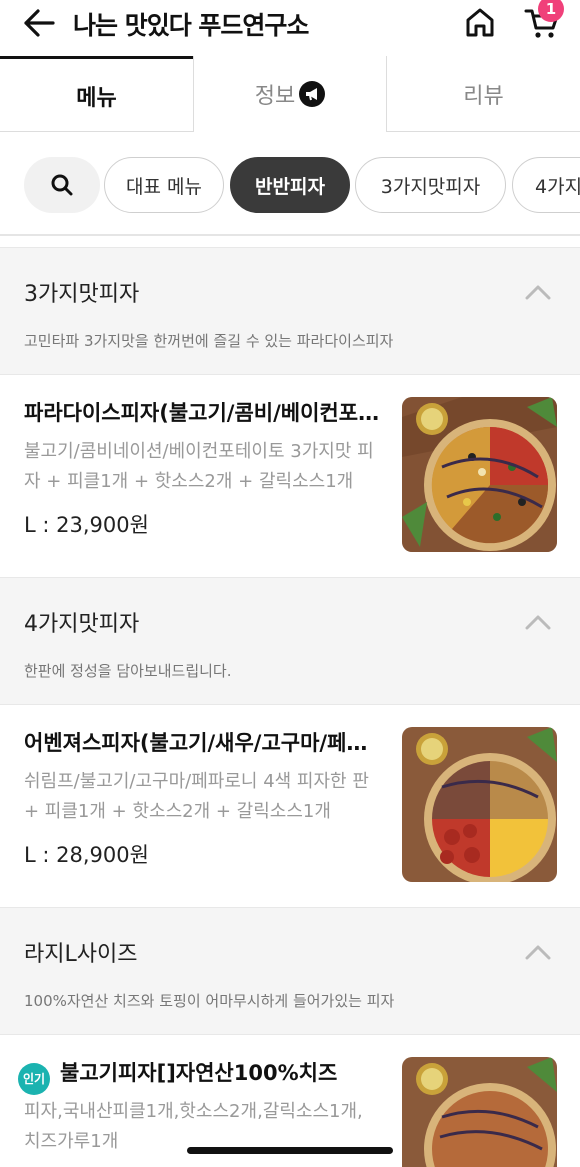  What do you see at coordinates (128, 671) in the screenshot?
I see `section-description: 한판에 정성을 담아보내드립니다.` at bounding box center [128, 671].